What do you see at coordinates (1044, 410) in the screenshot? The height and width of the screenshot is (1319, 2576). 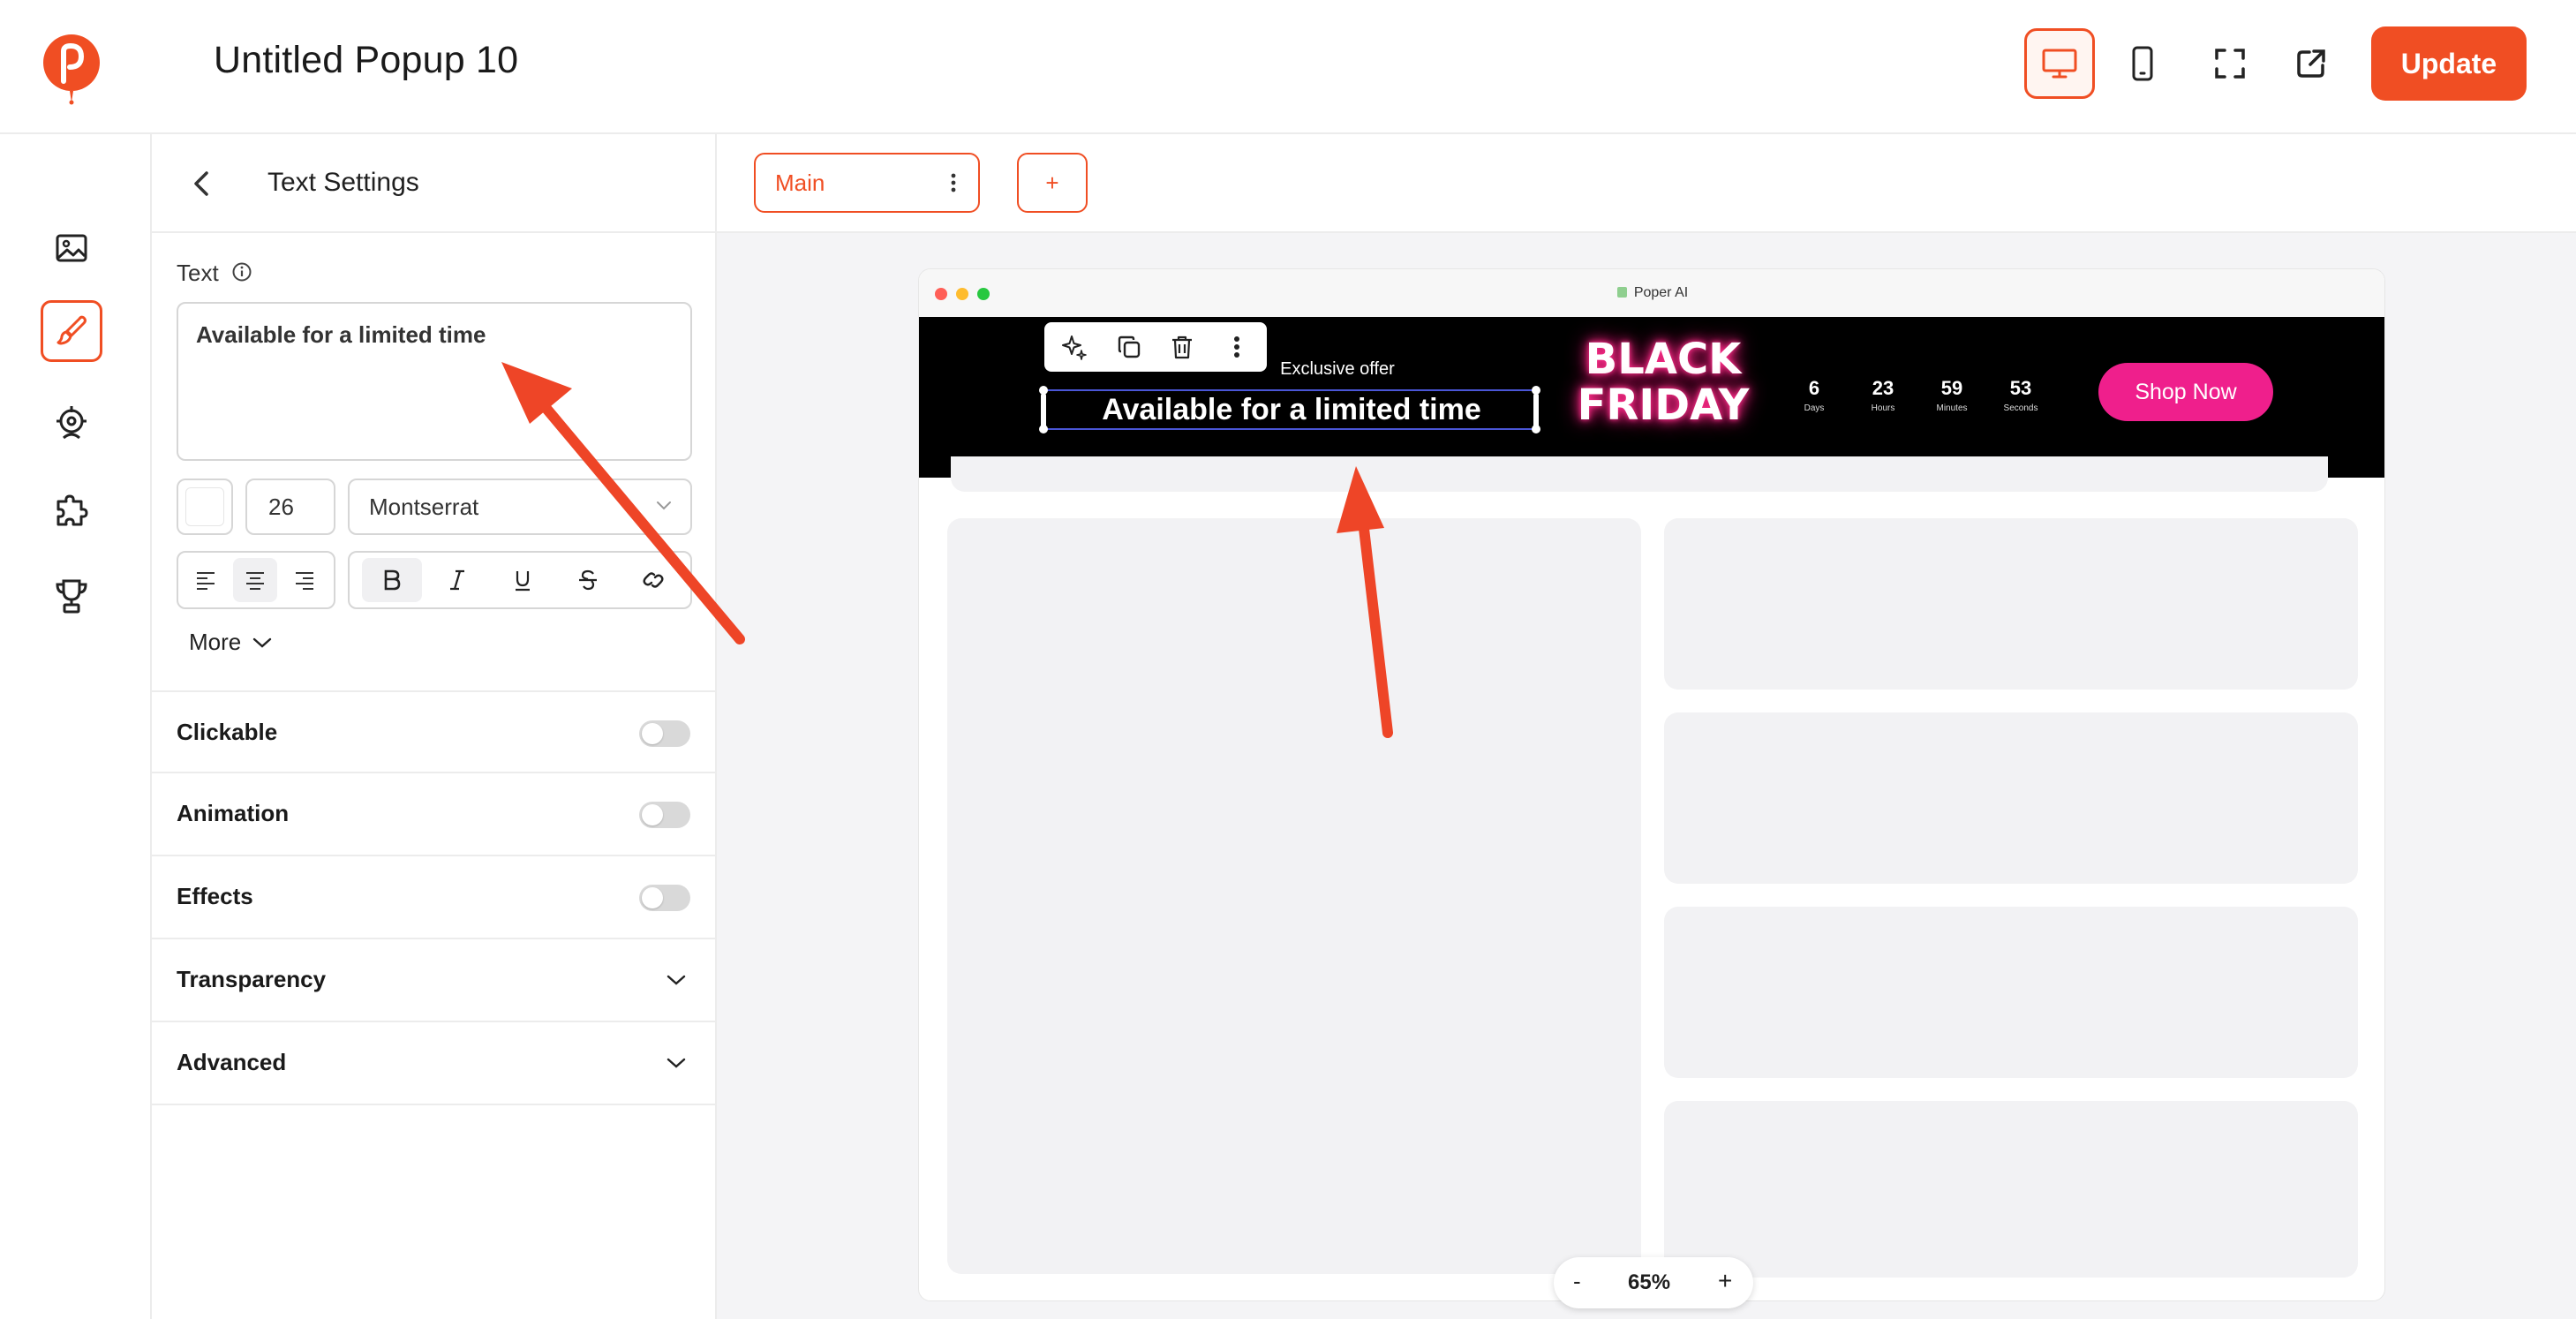 I see `resize-handle-left` at bounding box center [1044, 410].